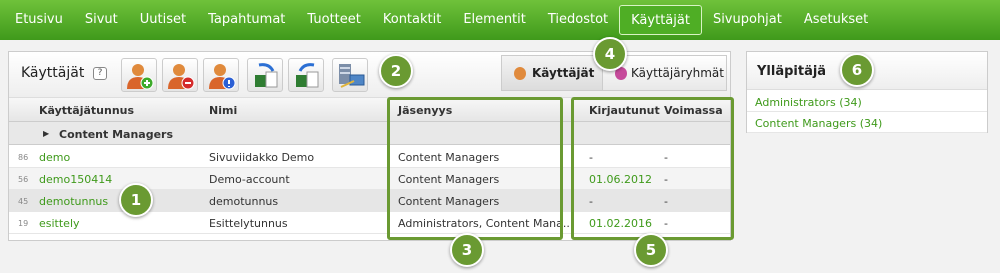 This screenshot has width=1000, height=273. I want to click on nav-item-uutiset: Uutiset, so click(163, 20).